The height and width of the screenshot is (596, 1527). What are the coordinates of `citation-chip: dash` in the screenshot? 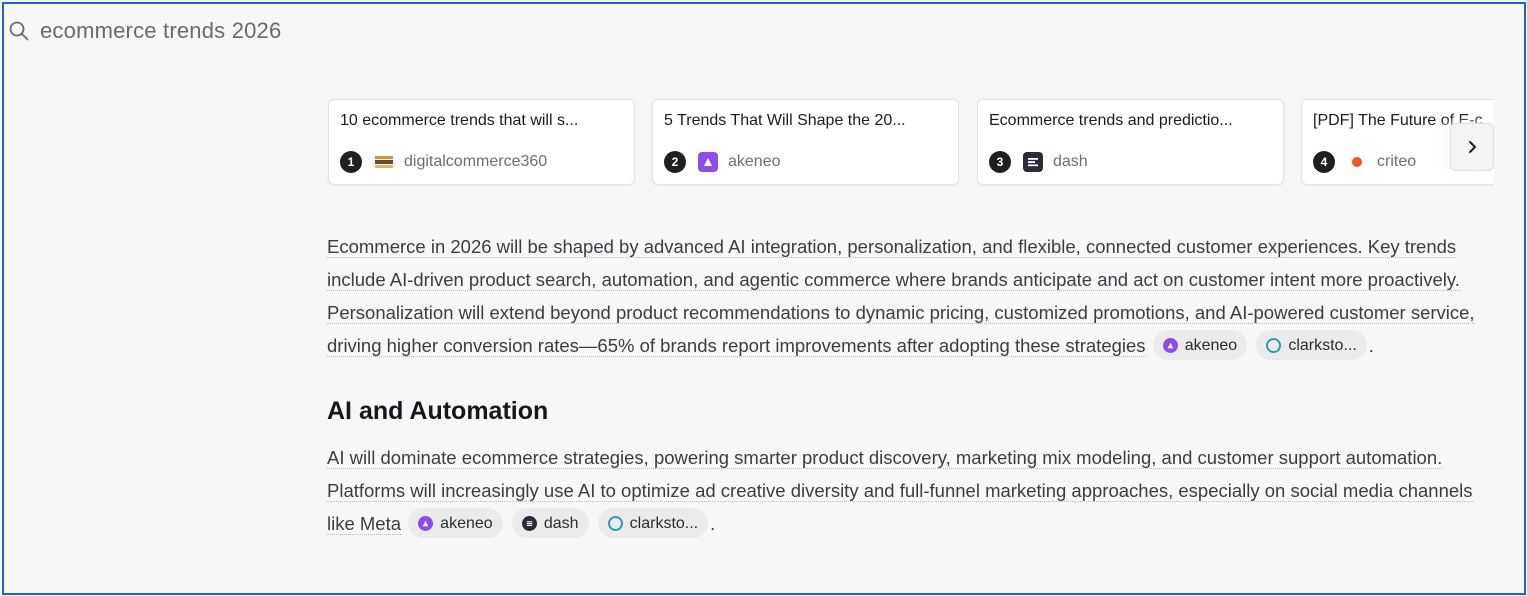 It's located at (550, 523).